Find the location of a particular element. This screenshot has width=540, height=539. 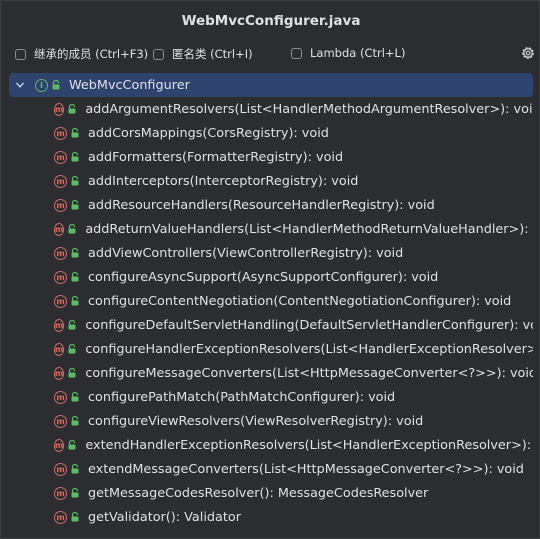

method-row: m addCorsMappings(CorsRegistry): void is located at coordinates (271, 133).